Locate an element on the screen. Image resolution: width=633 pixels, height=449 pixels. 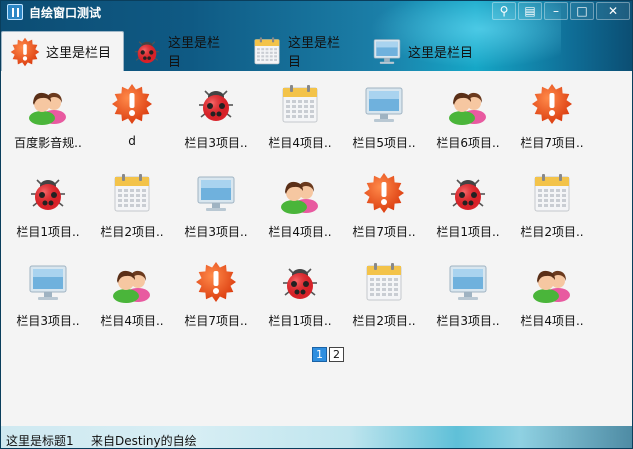
grid-item: 栏目6项目.. is located at coordinates (468, 119).